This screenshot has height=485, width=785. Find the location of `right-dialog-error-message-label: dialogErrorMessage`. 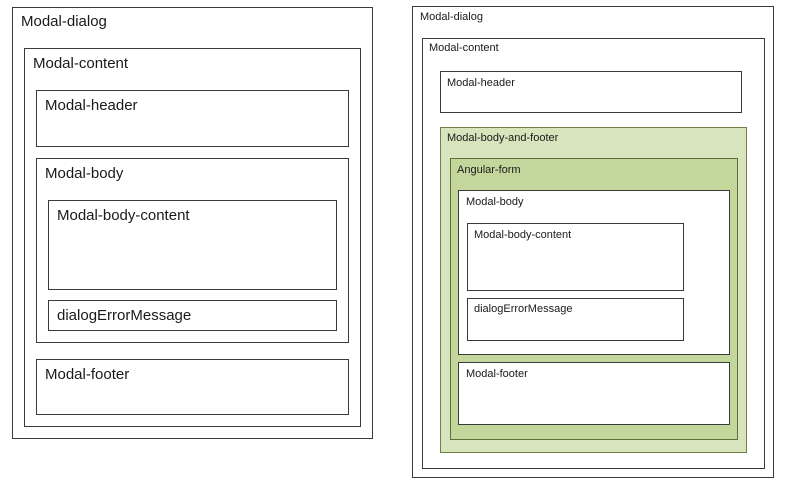

right-dialog-error-message-label: dialogErrorMessage is located at coordinates (523, 309).